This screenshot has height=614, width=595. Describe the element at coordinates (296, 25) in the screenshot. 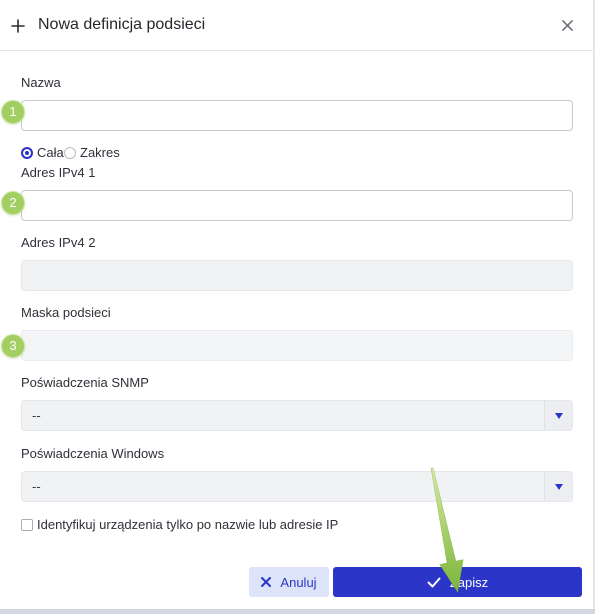

I see `dialog-header: Nowa definicja podsieci` at that location.